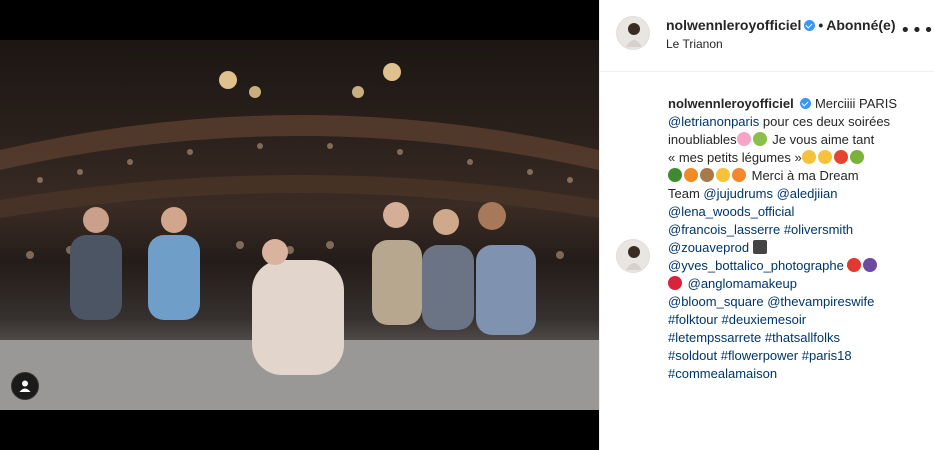  Describe the element at coordinates (733, 25) in the screenshot. I see `header-username: nolwennleroyofficiel` at that location.